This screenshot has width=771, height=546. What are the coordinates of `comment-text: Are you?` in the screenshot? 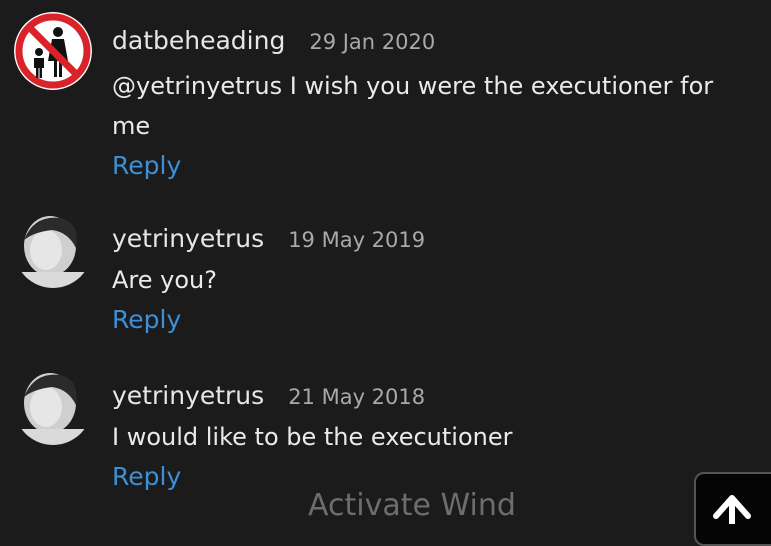 It's located at (164, 280).